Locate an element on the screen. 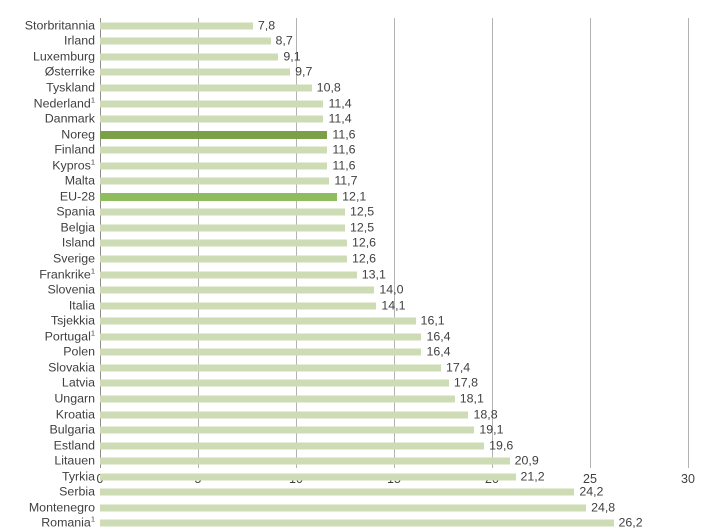 Image resolution: width=719 pixels, height=531 pixels. bar-value-label: 14,1 is located at coordinates (393, 305).